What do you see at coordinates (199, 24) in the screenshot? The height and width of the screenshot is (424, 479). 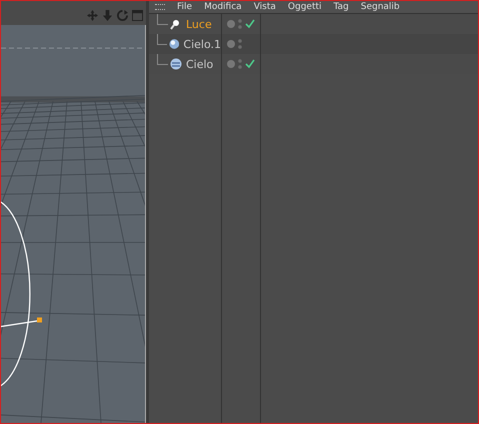 I see `object-name: Luce` at bounding box center [199, 24].